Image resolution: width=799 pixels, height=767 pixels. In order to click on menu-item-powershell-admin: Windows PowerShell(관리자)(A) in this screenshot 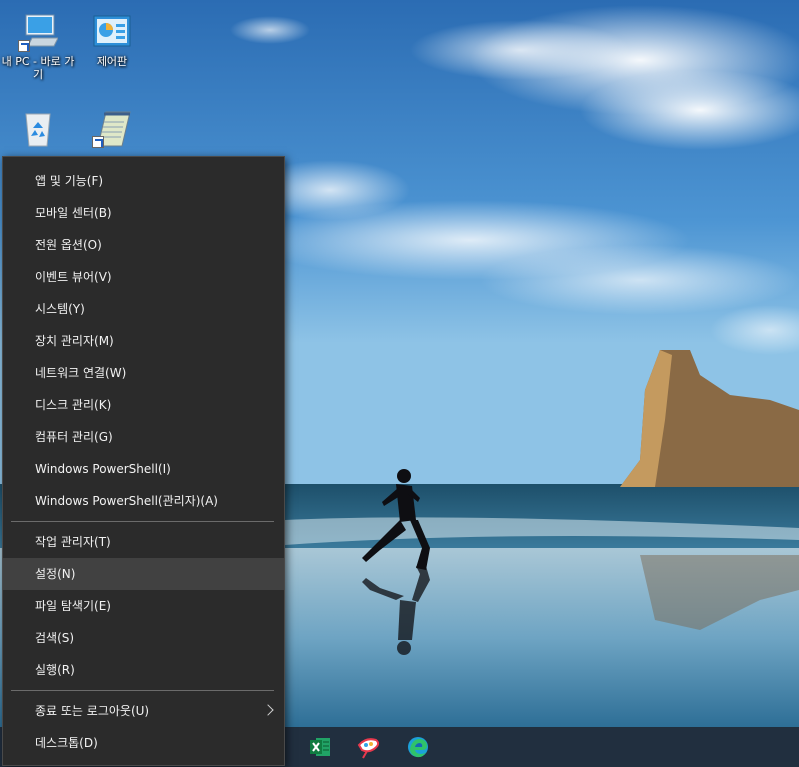, I will do `click(143, 501)`.